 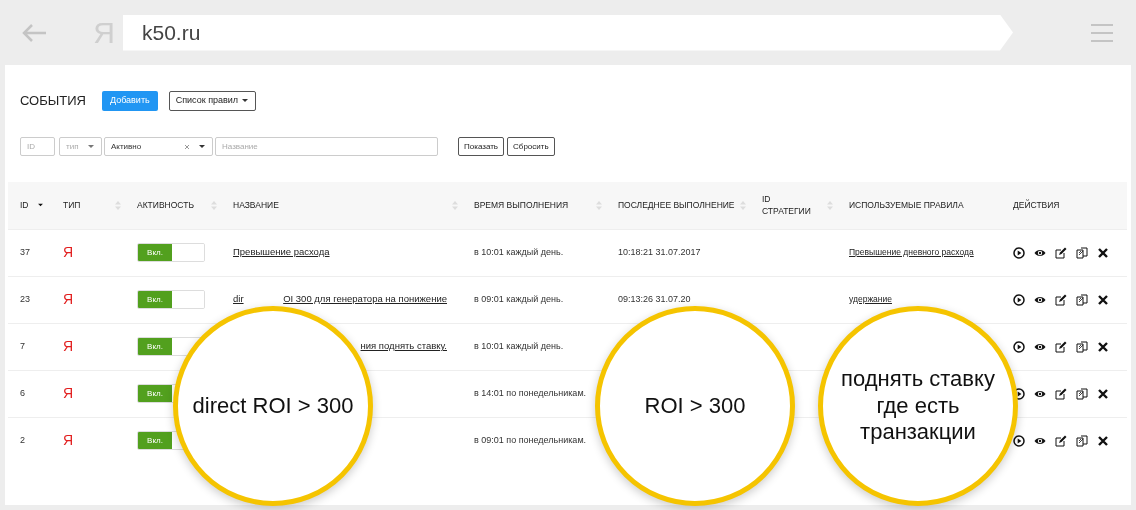 I want to click on id-text: 7, so click(x=22, y=345).